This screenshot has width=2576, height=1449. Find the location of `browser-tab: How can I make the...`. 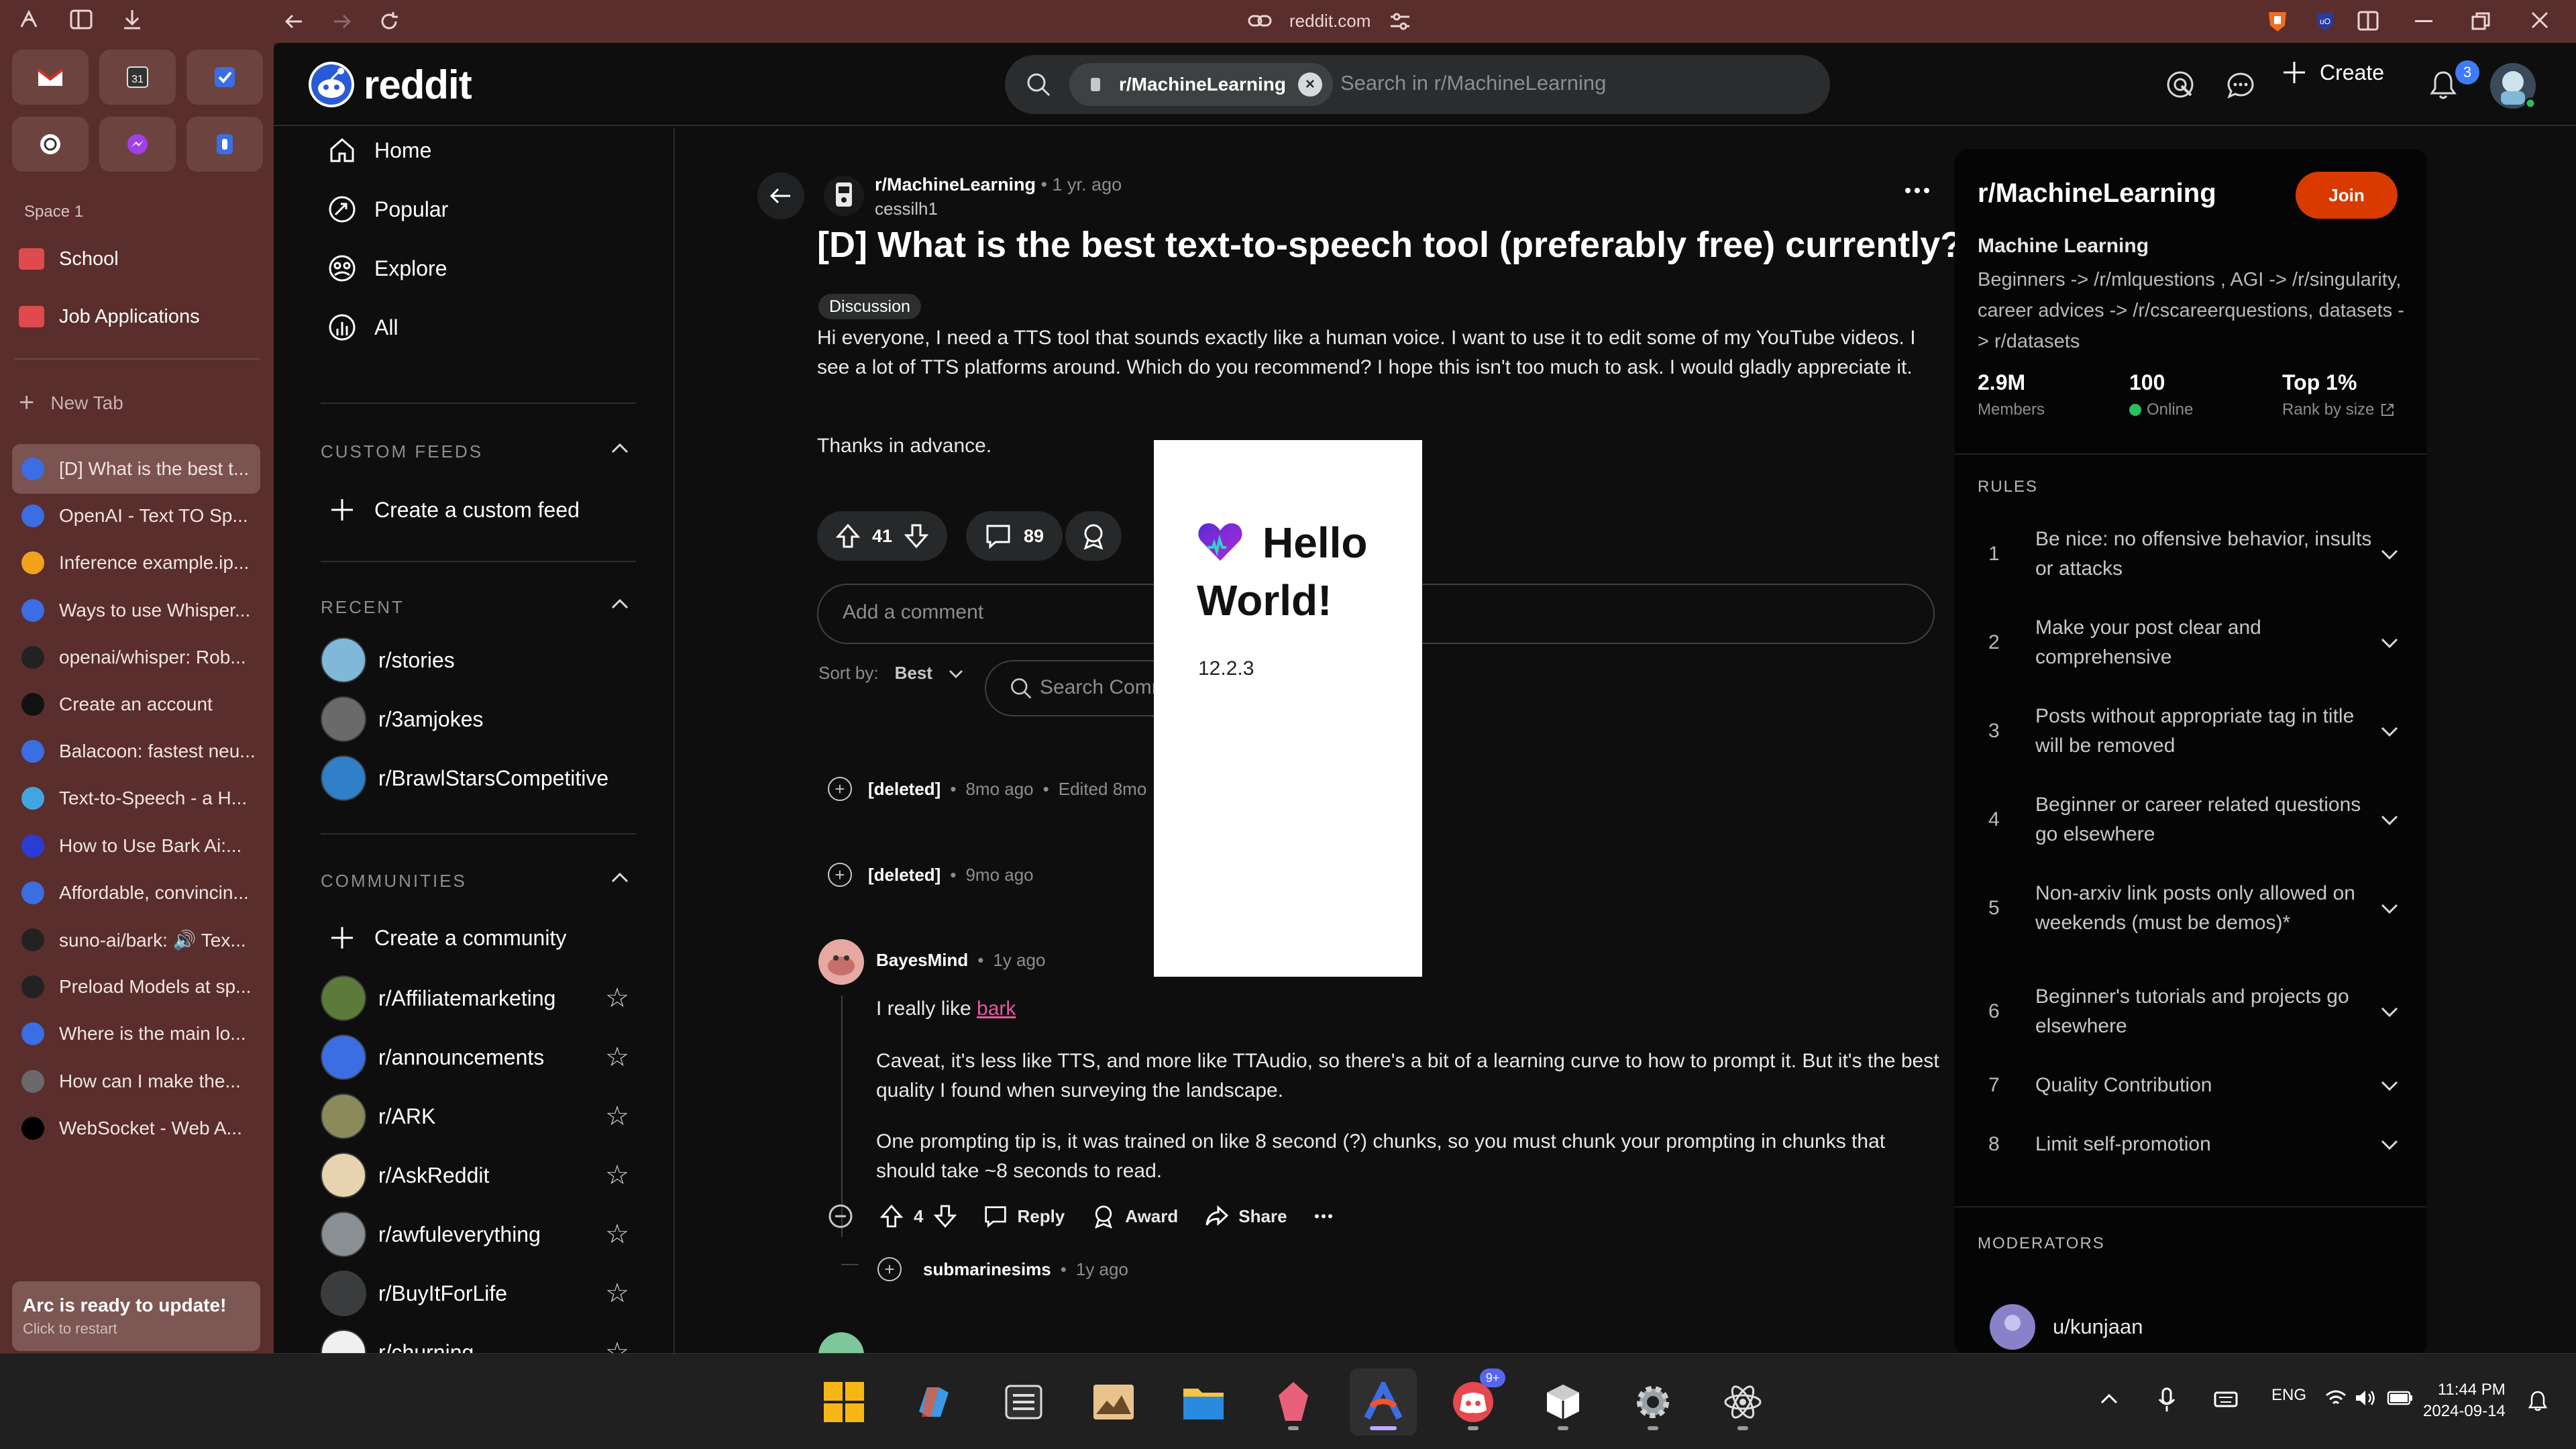

browser-tab: How can I make the... is located at coordinates (136, 1081).